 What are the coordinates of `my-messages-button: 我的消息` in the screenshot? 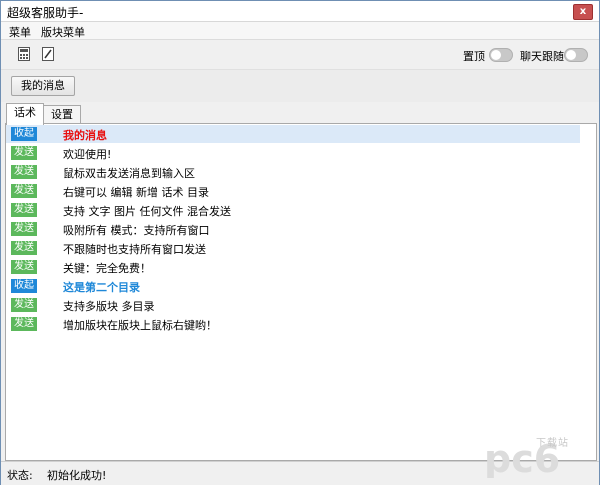 It's located at (43, 86).